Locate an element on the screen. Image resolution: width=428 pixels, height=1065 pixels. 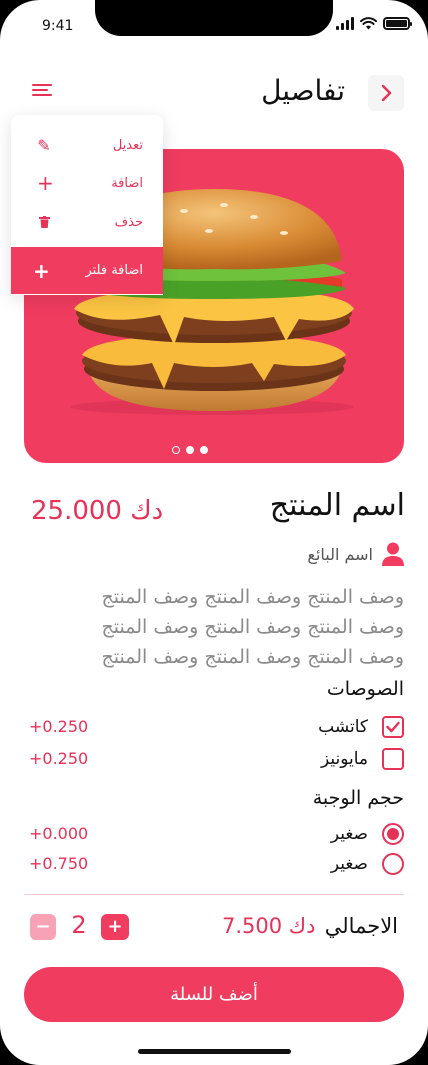
quantity-value: 2 is located at coordinates (79, 925).